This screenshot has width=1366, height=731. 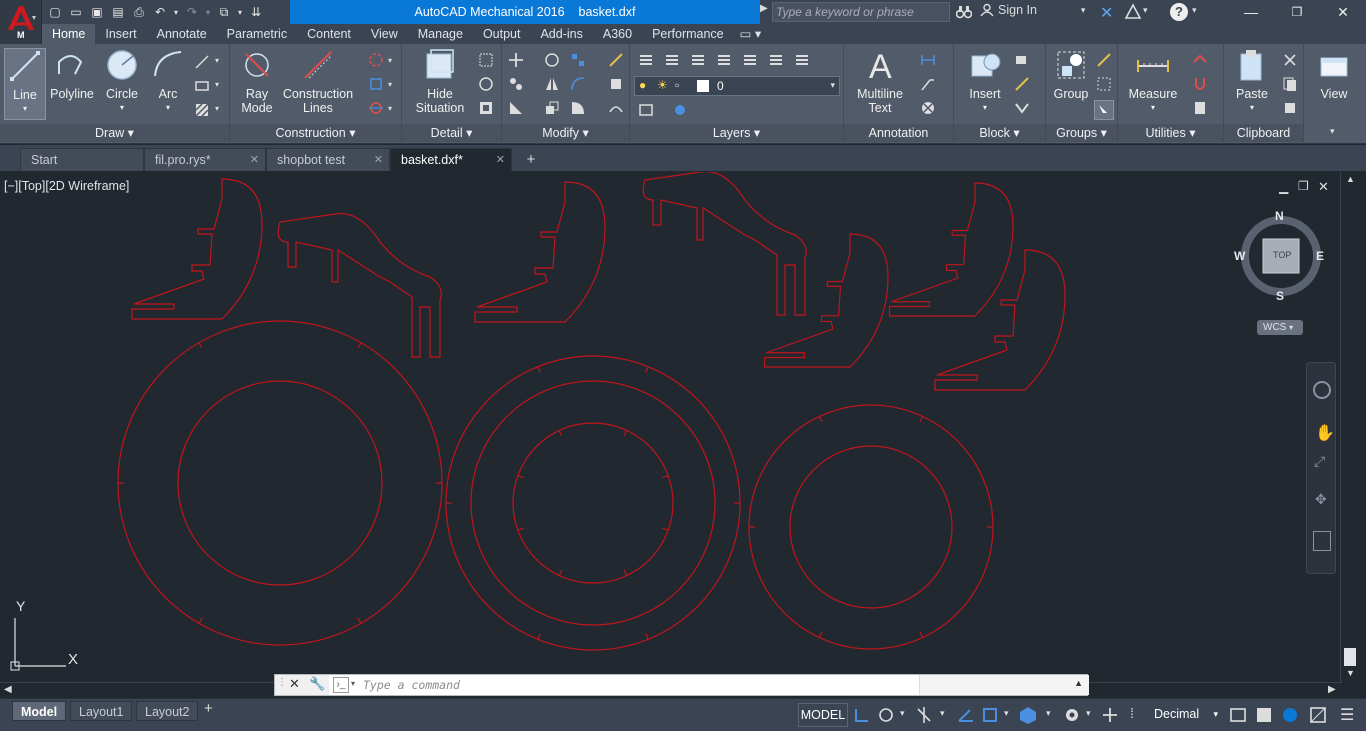 I want to click on tab-view: View, so click(x=384, y=34).